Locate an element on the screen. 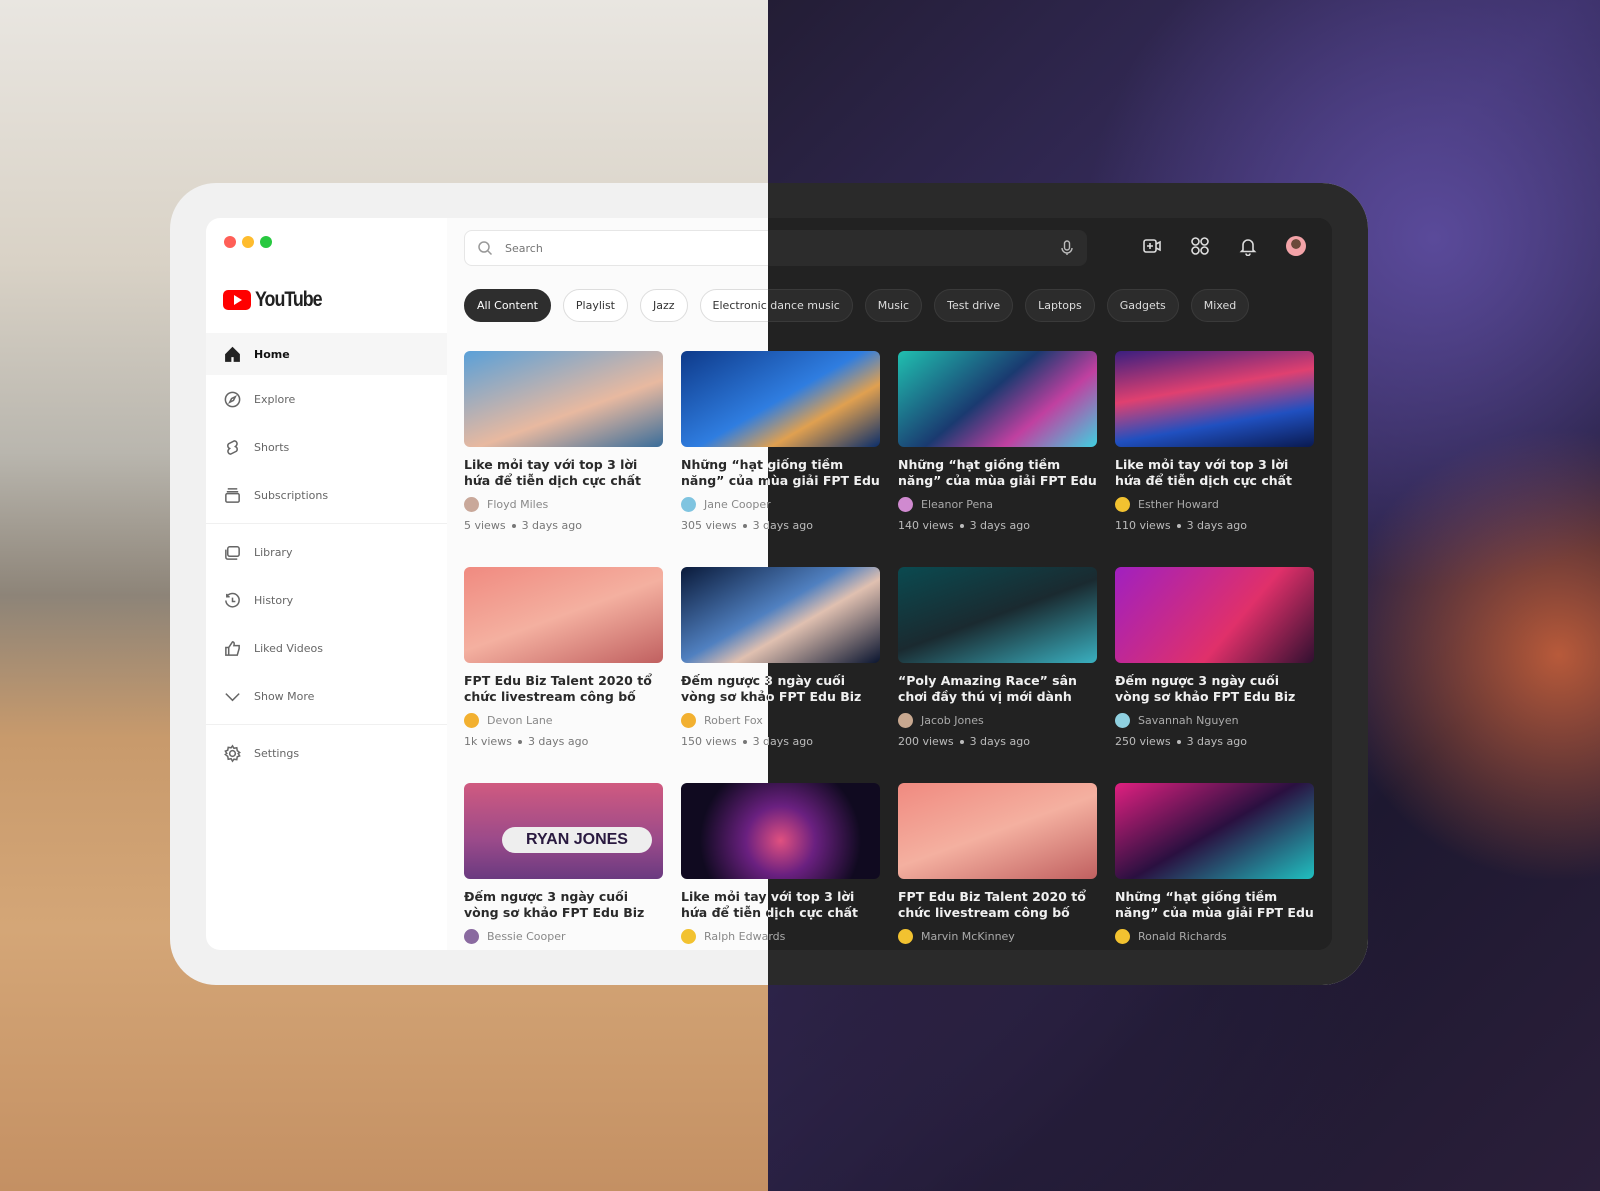  sidebar-item-subscriptions: Subscriptions is located at coordinates (326, 495).